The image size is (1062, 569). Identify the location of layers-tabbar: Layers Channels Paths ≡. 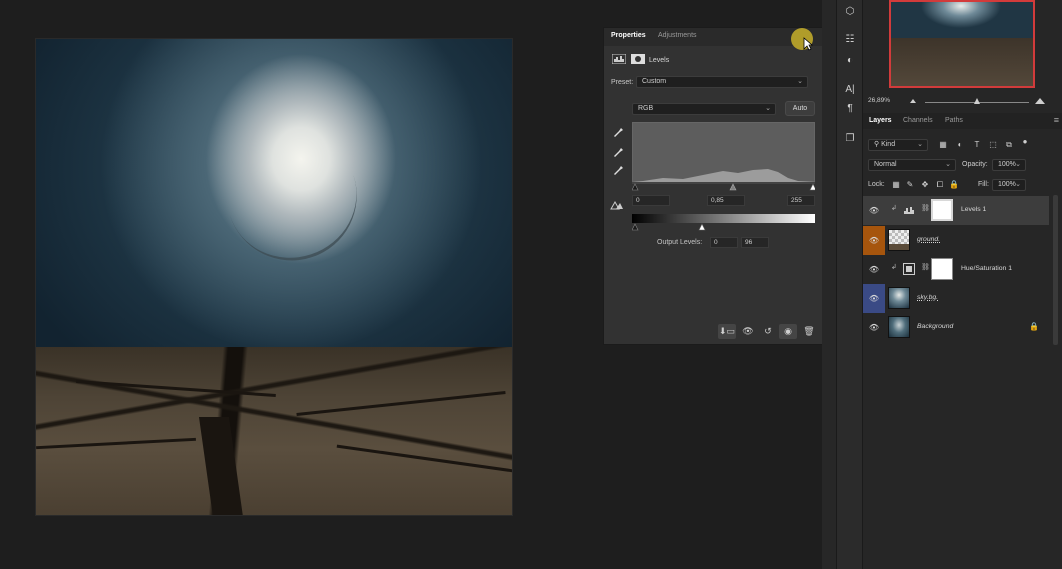
(962, 121).